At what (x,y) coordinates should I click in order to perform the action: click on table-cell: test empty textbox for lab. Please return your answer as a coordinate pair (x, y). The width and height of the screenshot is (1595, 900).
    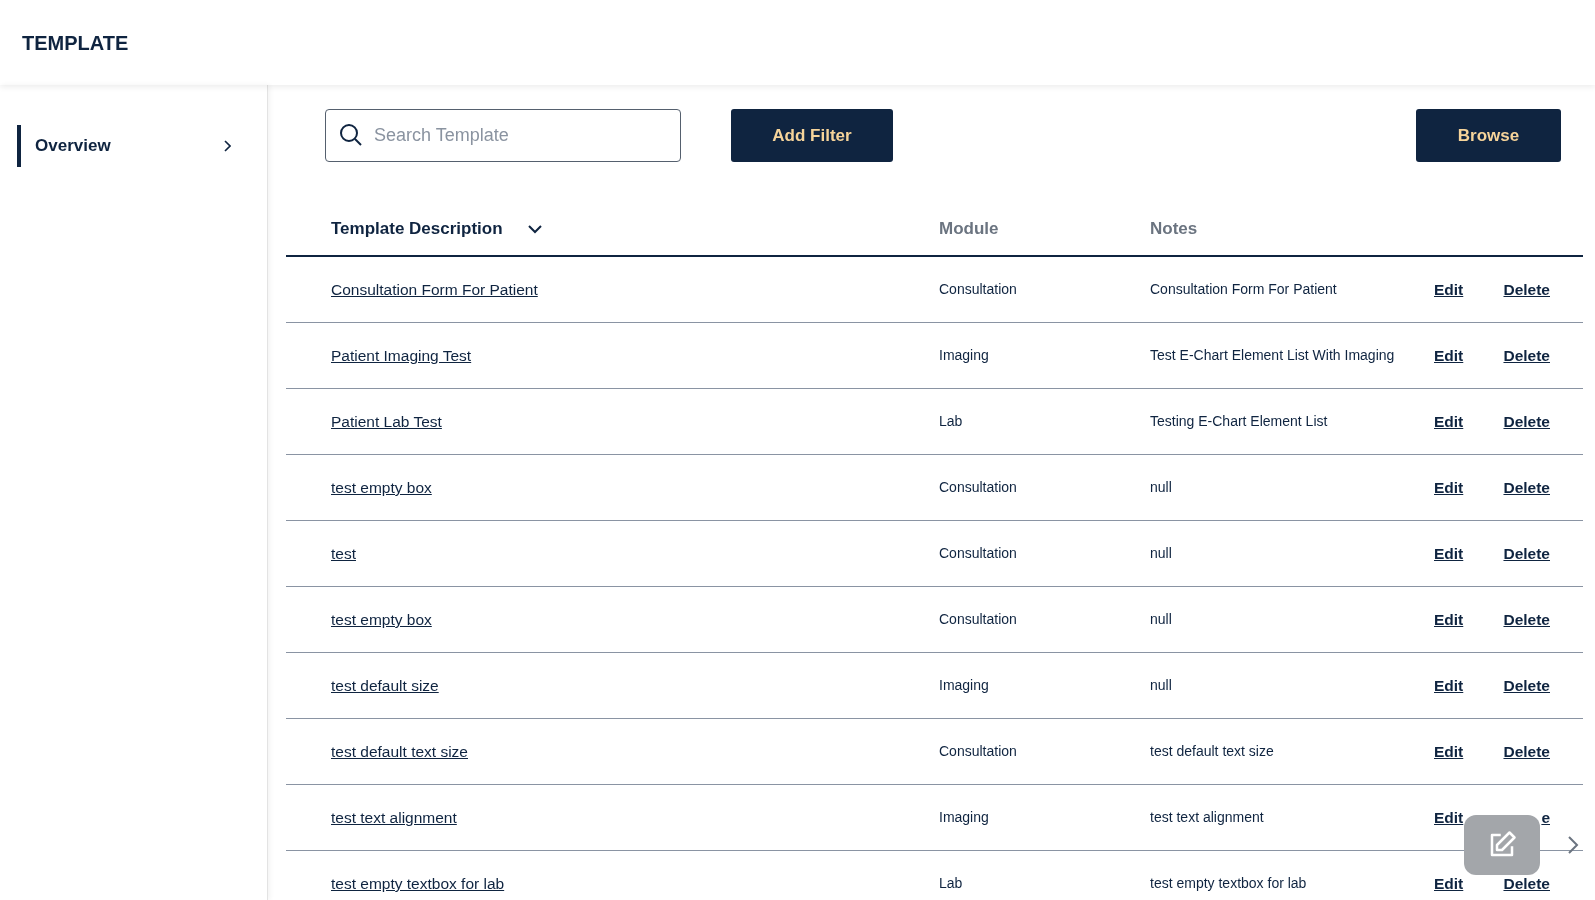
    Looking at the image, I should click on (1228, 883).